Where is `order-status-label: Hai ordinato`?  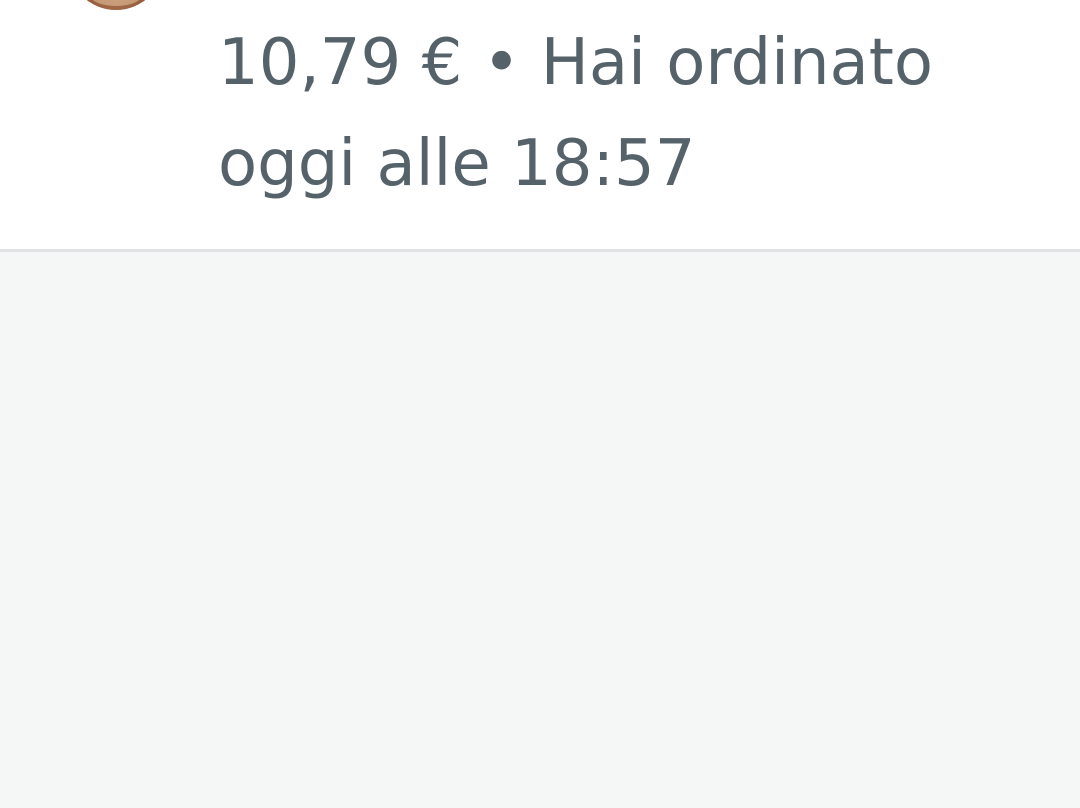
order-status-label: Hai ordinato is located at coordinates (736, 63).